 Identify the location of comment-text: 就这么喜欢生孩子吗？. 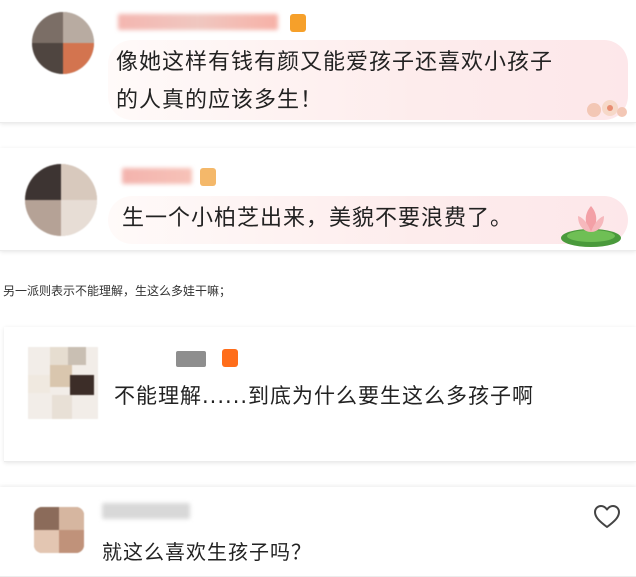
(207, 552).